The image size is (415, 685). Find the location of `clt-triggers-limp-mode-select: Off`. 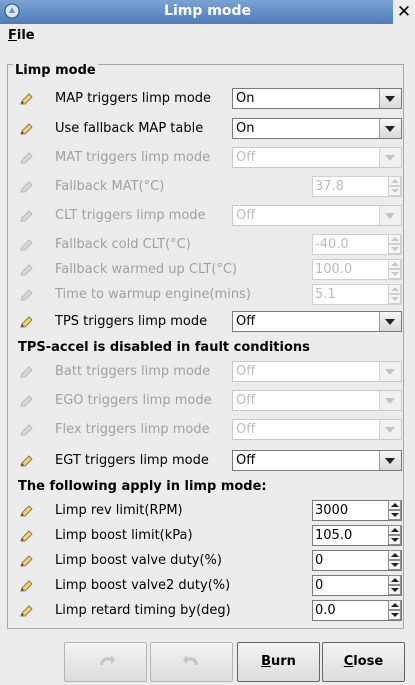

clt-triggers-limp-mode-select: Off is located at coordinates (317, 215).